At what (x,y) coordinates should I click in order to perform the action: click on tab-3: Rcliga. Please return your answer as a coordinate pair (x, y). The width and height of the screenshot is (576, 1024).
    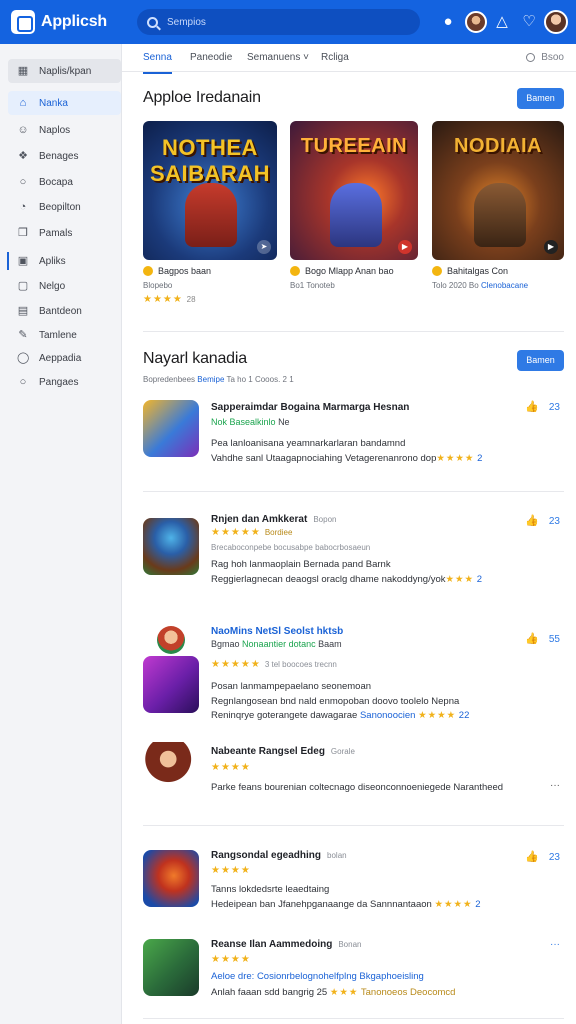
    Looking at the image, I should click on (335, 57).